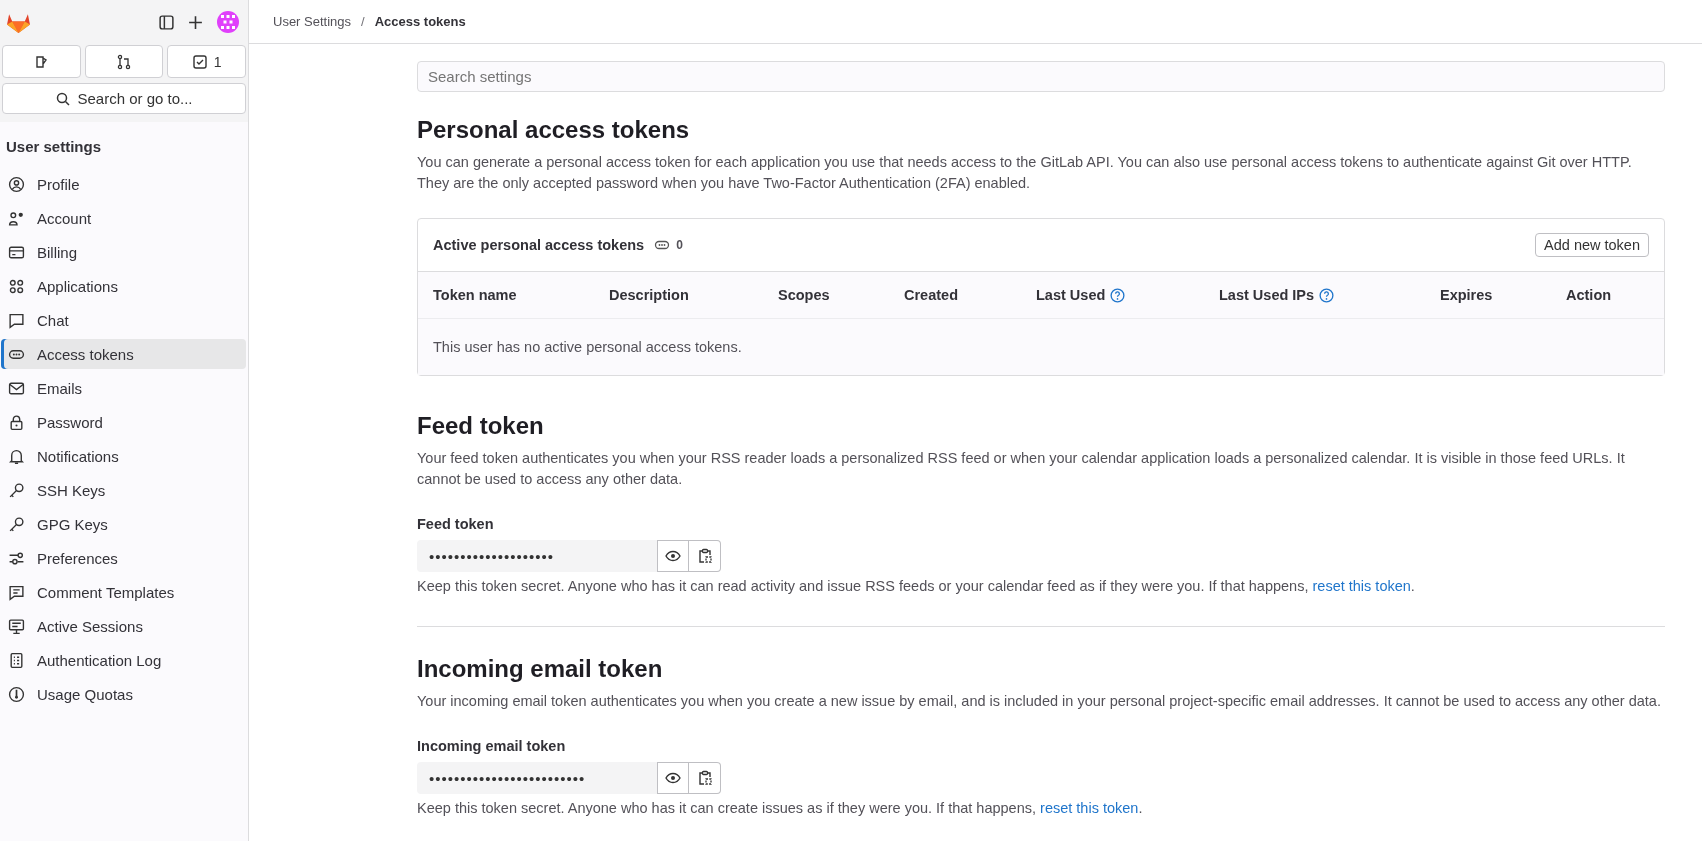 Image resolution: width=1702 pixels, height=841 pixels. I want to click on add-new-token-button: Add new token, so click(1592, 245).